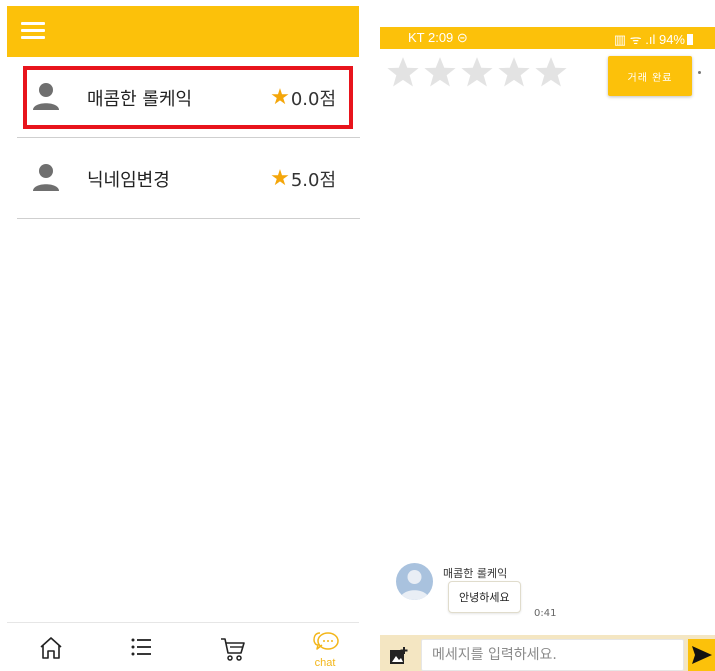 This screenshot has width=715, height=671. Describe the element at coordinates (545, 613) in the screenshot. I see `message-time: 0:41` at that location.